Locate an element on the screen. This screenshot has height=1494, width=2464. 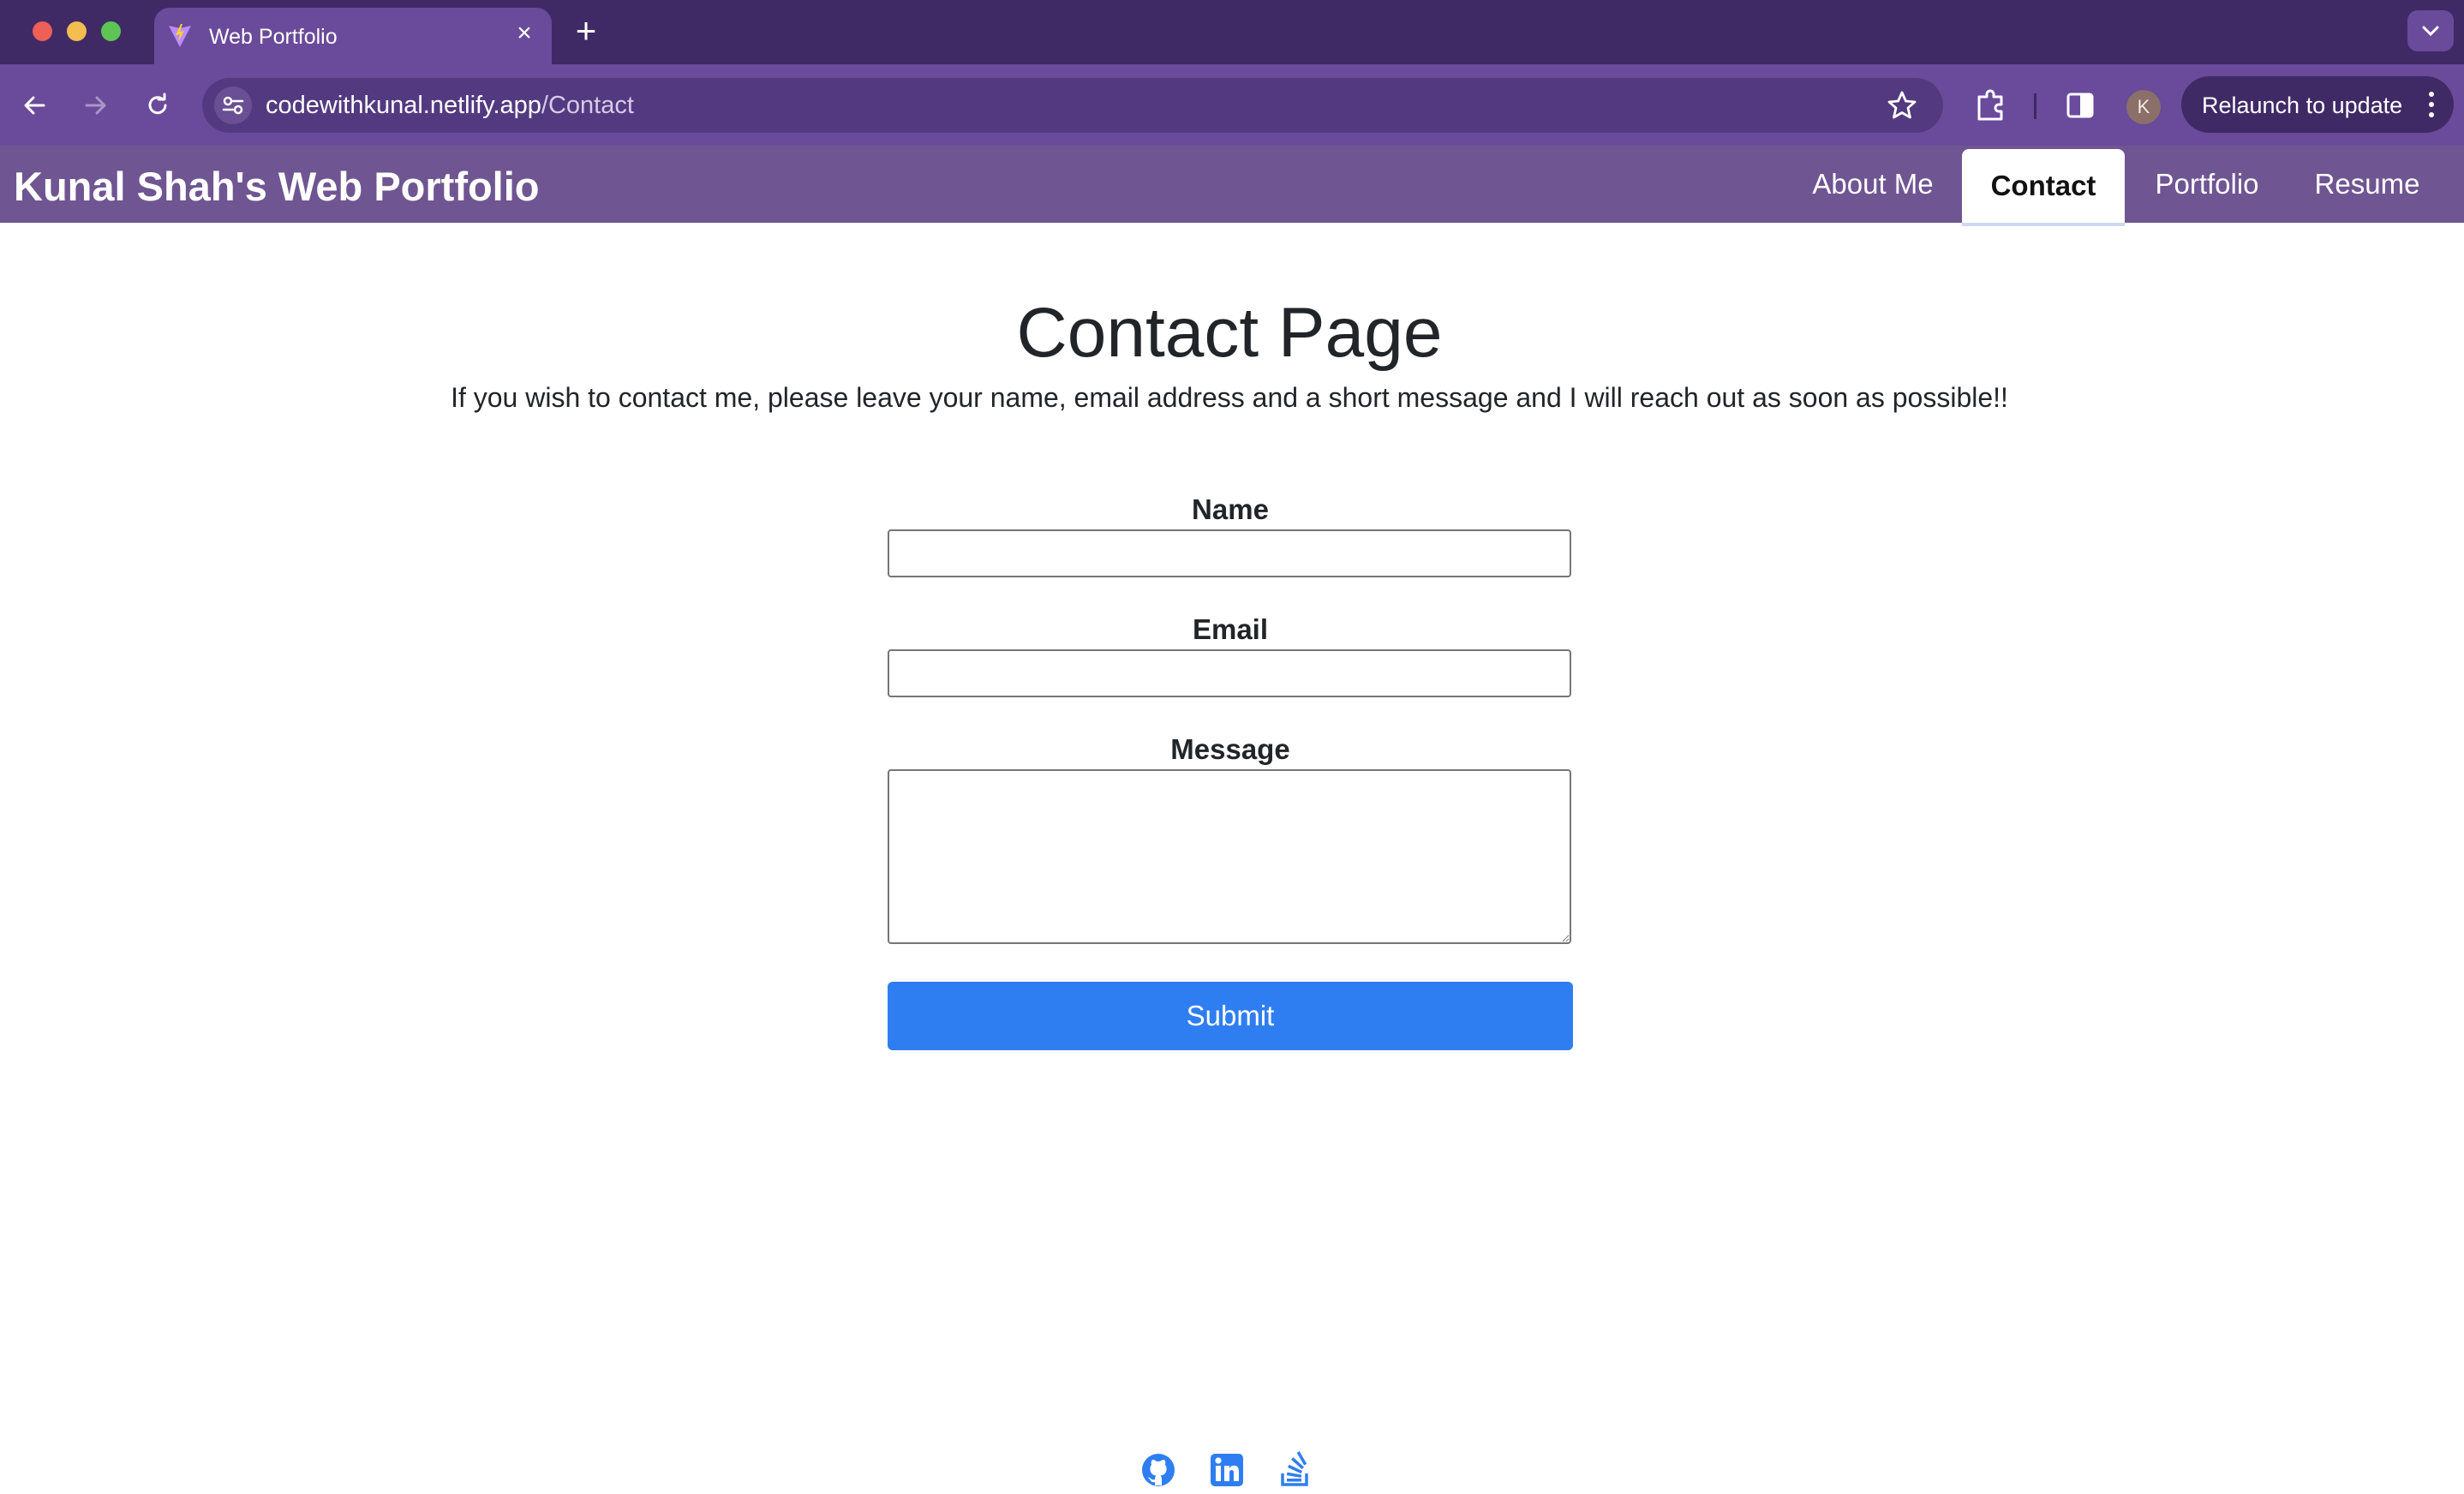
email-input is located at coordinates (1229, 673).